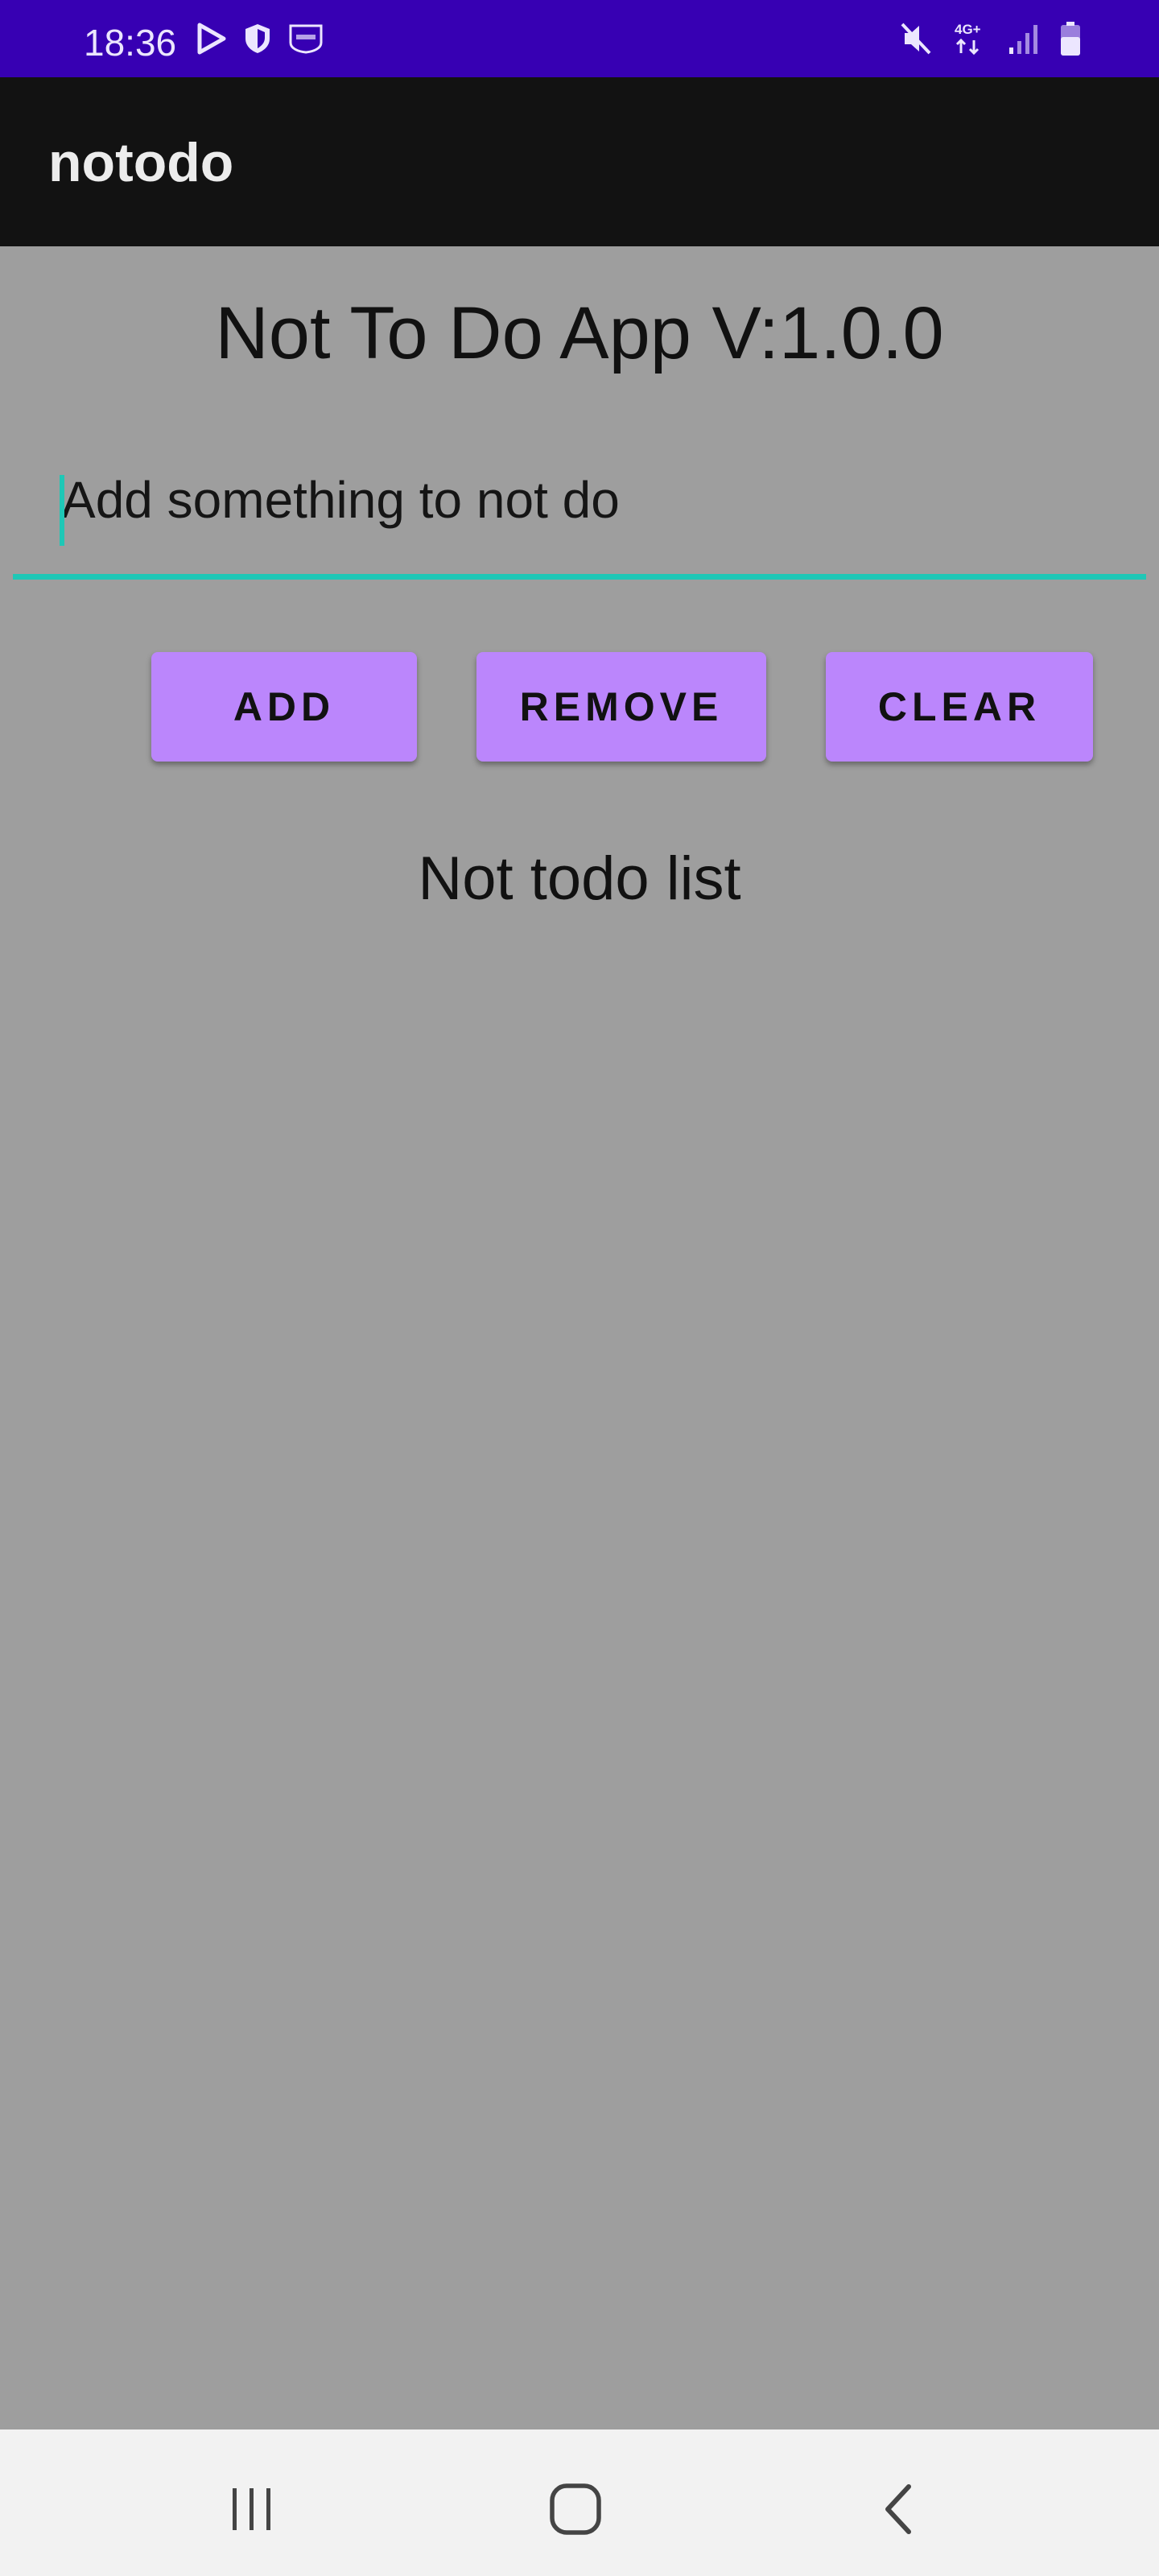  What do you see at coordinates (1070, 38) in the screenshot?
I see `battery-icon` at bounding box center [1070, 38].